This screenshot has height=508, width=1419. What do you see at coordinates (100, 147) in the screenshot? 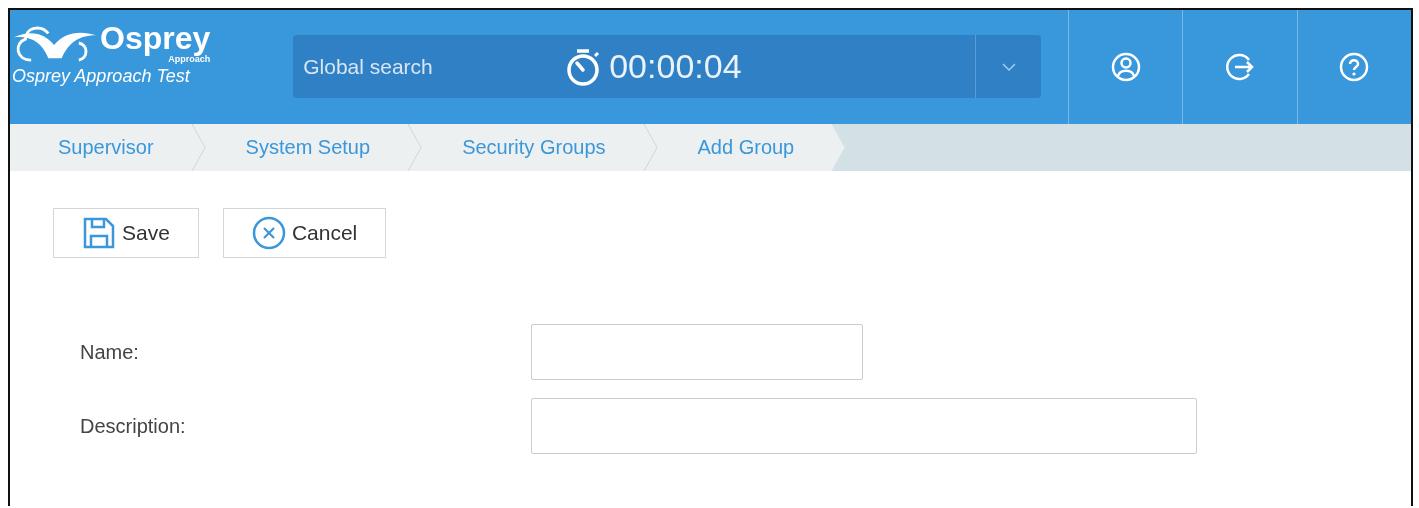
I see `breadcrumb-item: Supervisor` at bounding box center [100, 147].